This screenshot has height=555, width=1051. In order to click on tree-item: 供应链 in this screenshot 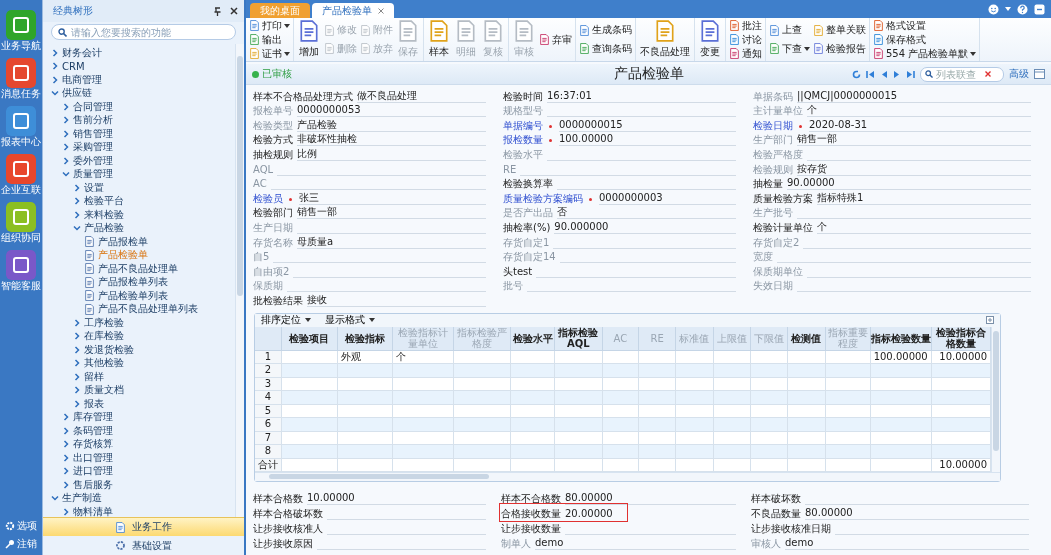, I will do `click(139, 93)`.